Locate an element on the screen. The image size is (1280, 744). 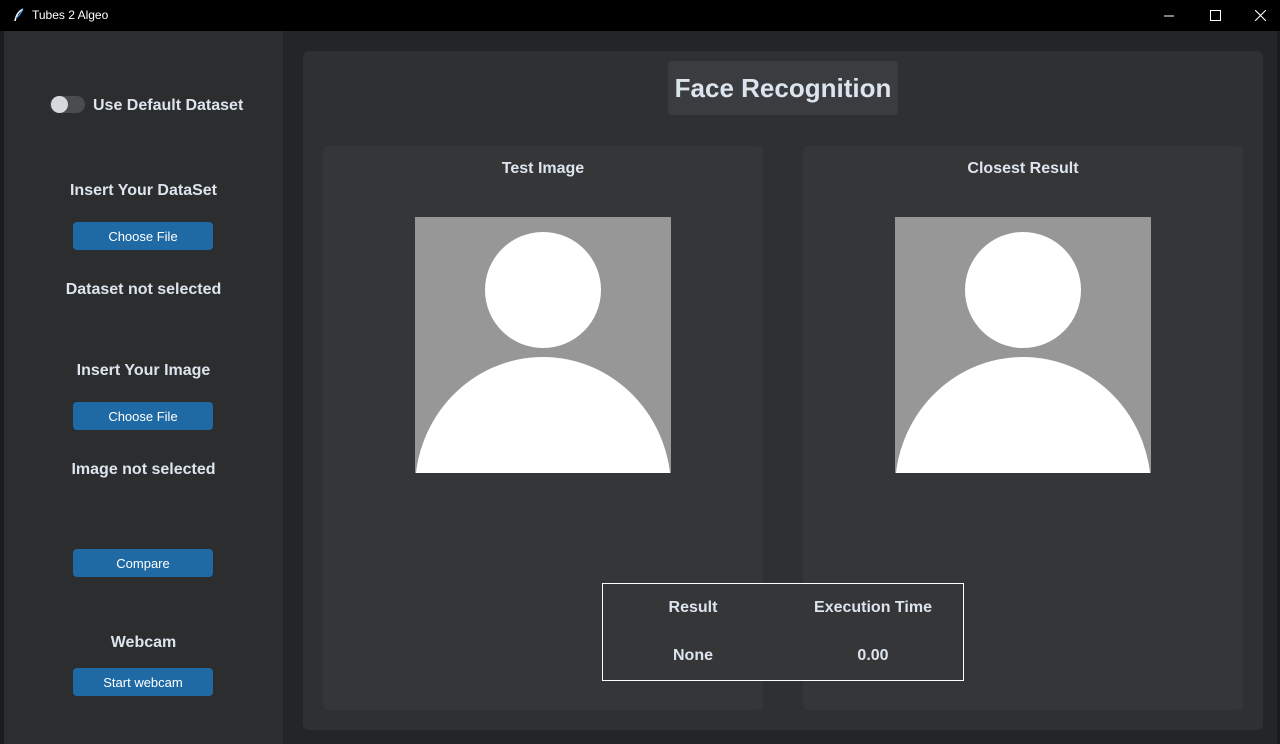
test-image-placeholder is located at coordinates (543, 345).